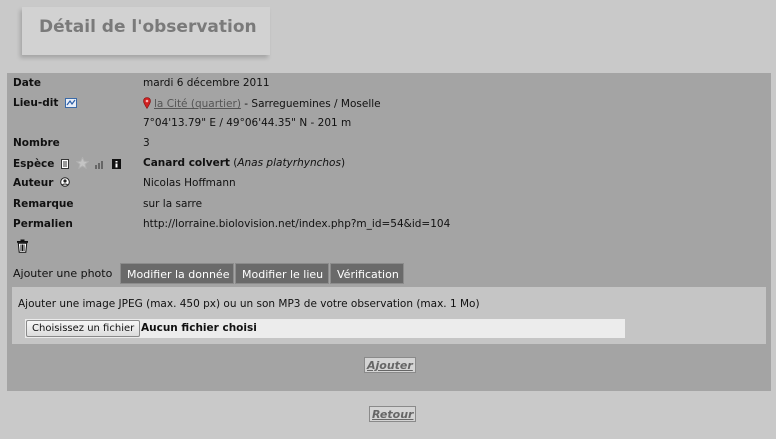 This screenshot has height=439, width=776. What do you see at coordinates (310, 104) in the screenshot?
I see `place-rest: - Sarreguemines / Moselle` at bounding box center [310, 104].